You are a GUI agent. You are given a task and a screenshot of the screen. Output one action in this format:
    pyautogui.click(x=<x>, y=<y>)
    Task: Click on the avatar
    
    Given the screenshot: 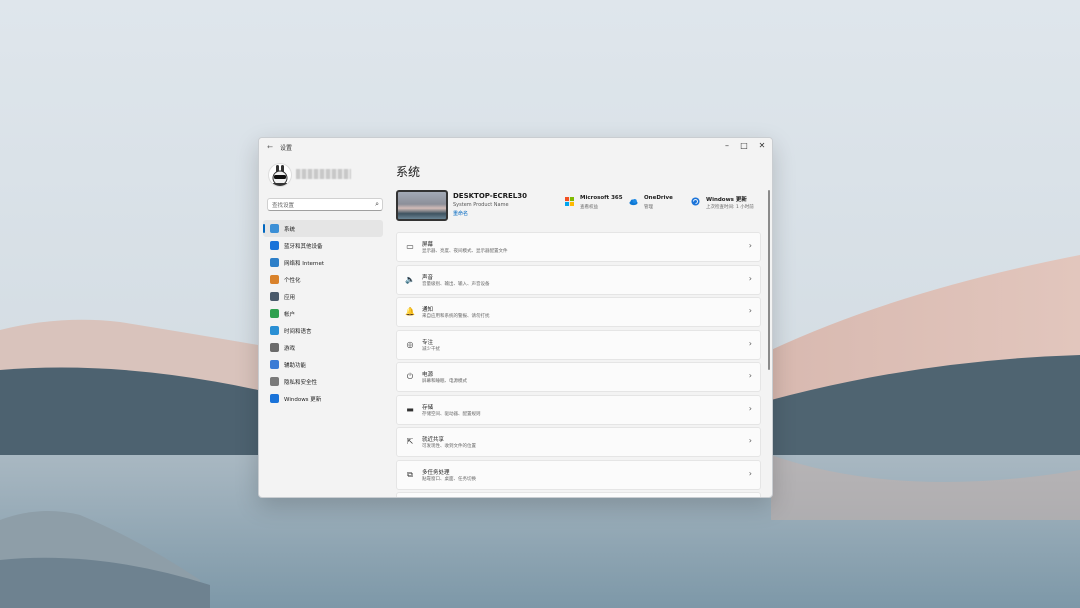 What is the action you would take?
    pyautogui.click(x=280, y=175)
    